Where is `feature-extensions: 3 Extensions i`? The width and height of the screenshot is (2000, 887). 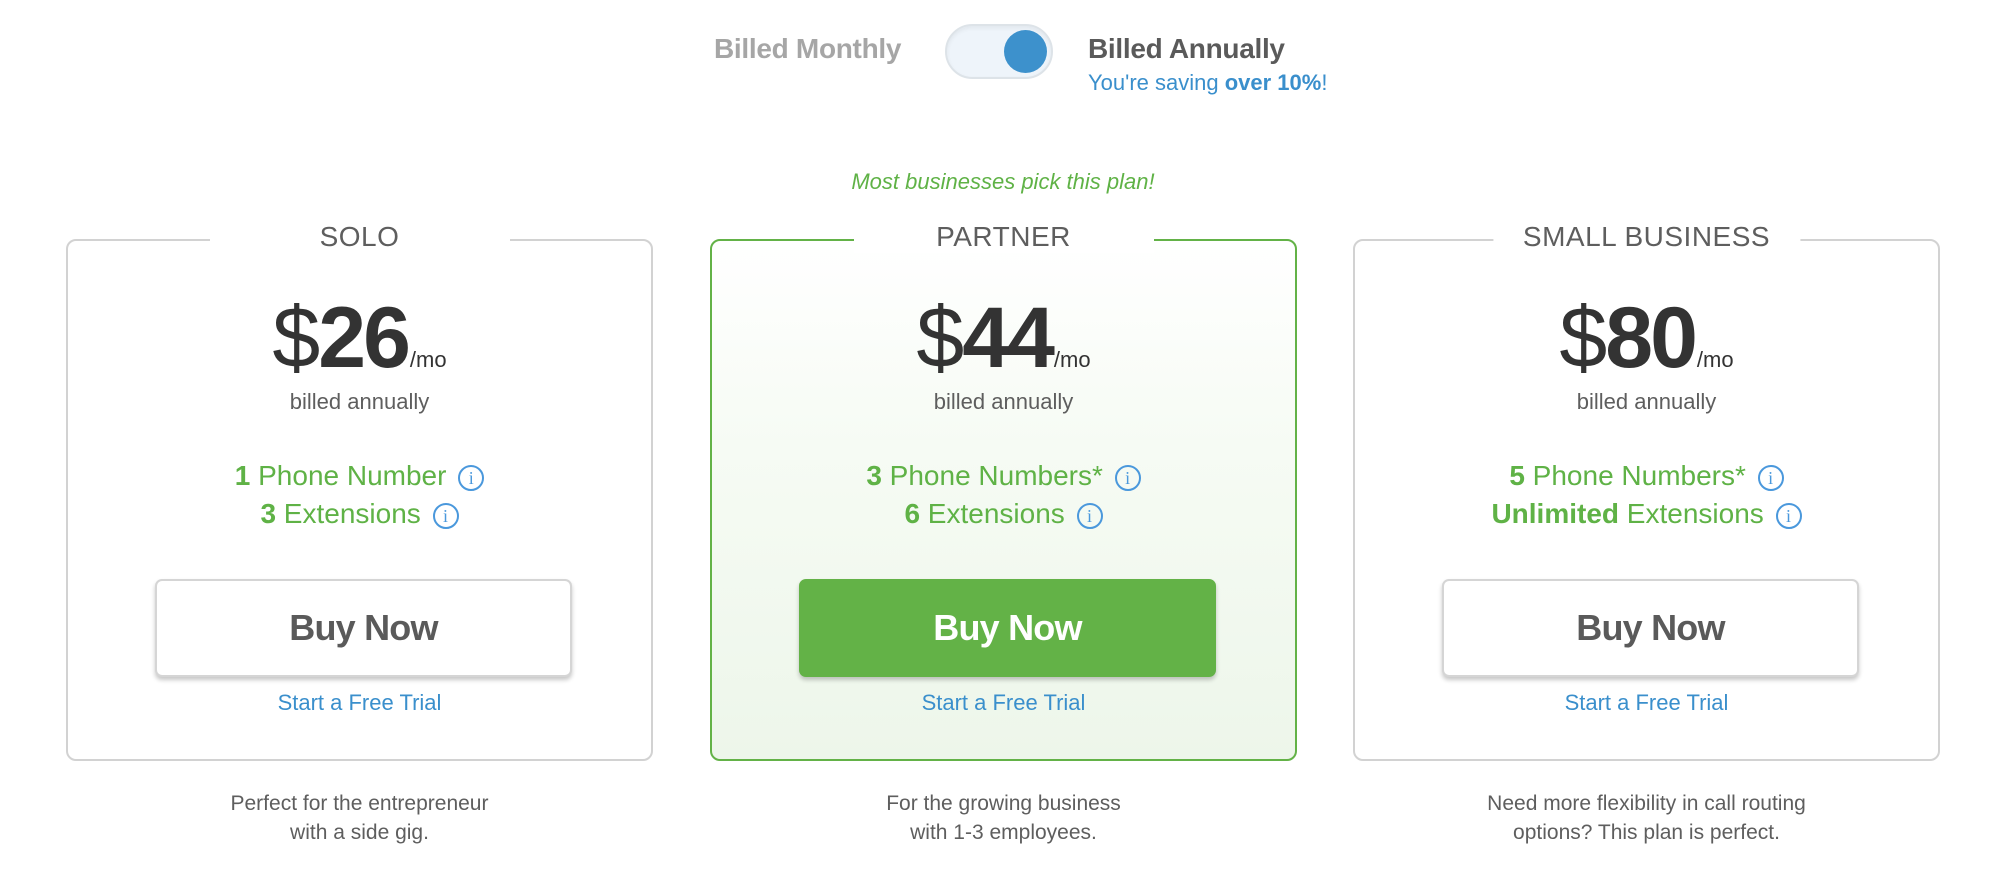 feature-extensions: 3 Extensions i is located at coordinates (359, 514).